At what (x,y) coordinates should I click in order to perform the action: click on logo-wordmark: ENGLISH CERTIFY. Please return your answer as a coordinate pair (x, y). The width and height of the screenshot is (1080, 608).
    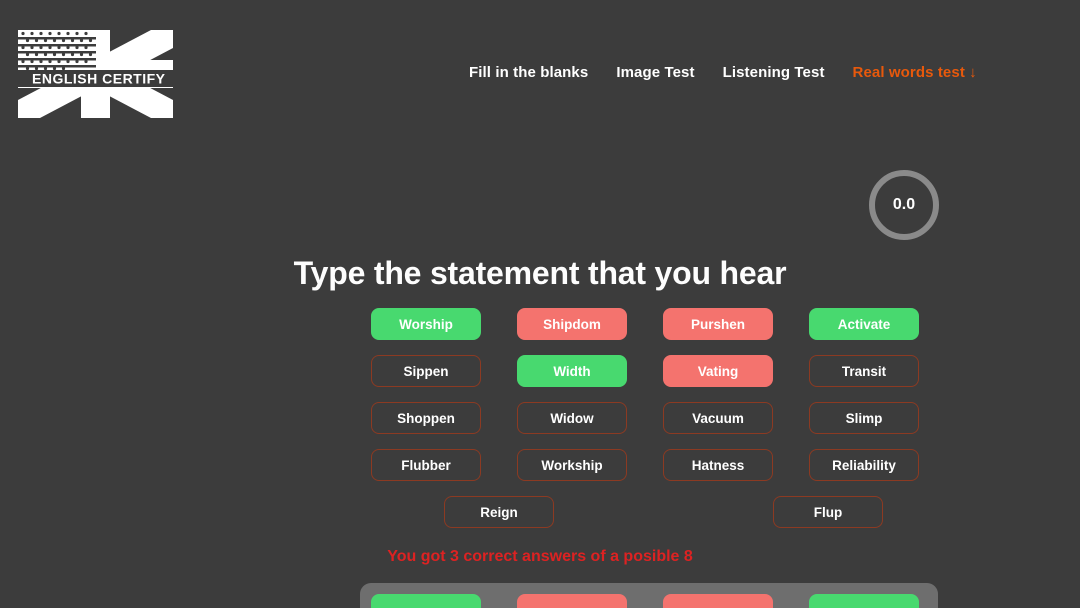
    Looking at the image, I should click on (99, 79).